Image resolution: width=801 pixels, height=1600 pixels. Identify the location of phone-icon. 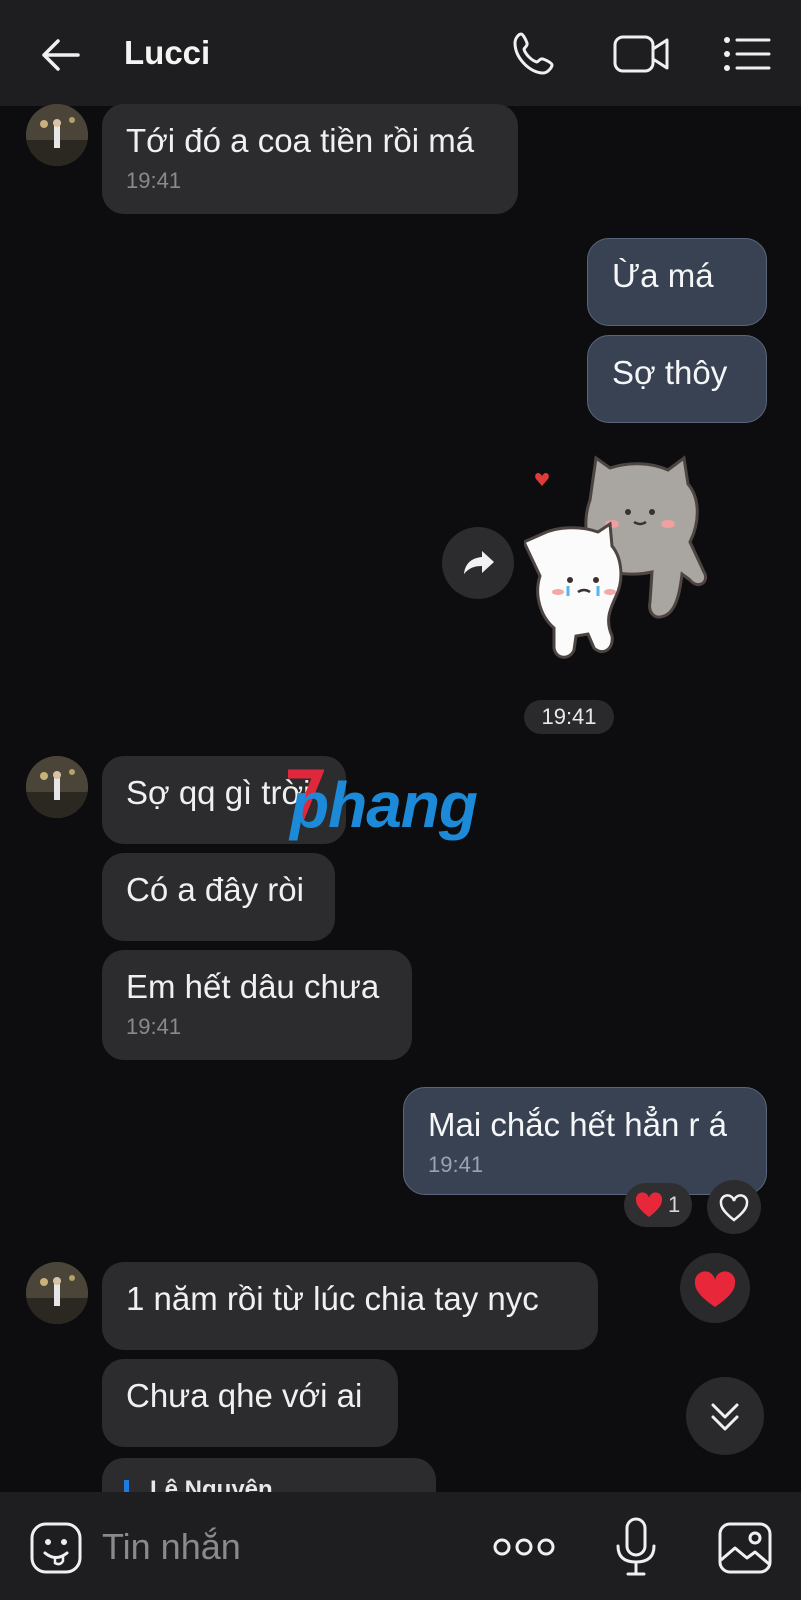
(534, 54).